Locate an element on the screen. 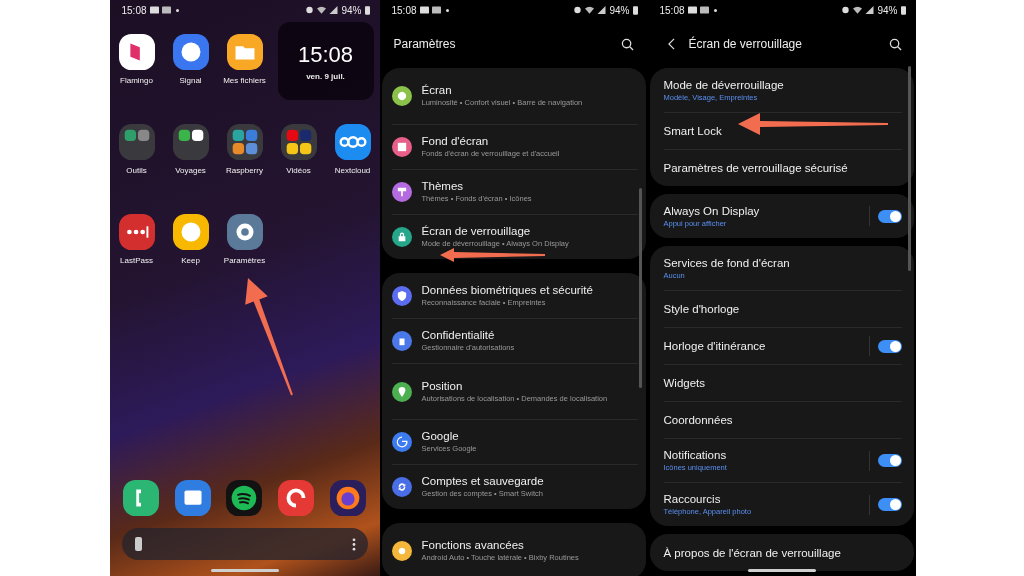 This screenshot has width=1024, height=576. item-title: Style d'horloge is located at coordinates (702, 309).